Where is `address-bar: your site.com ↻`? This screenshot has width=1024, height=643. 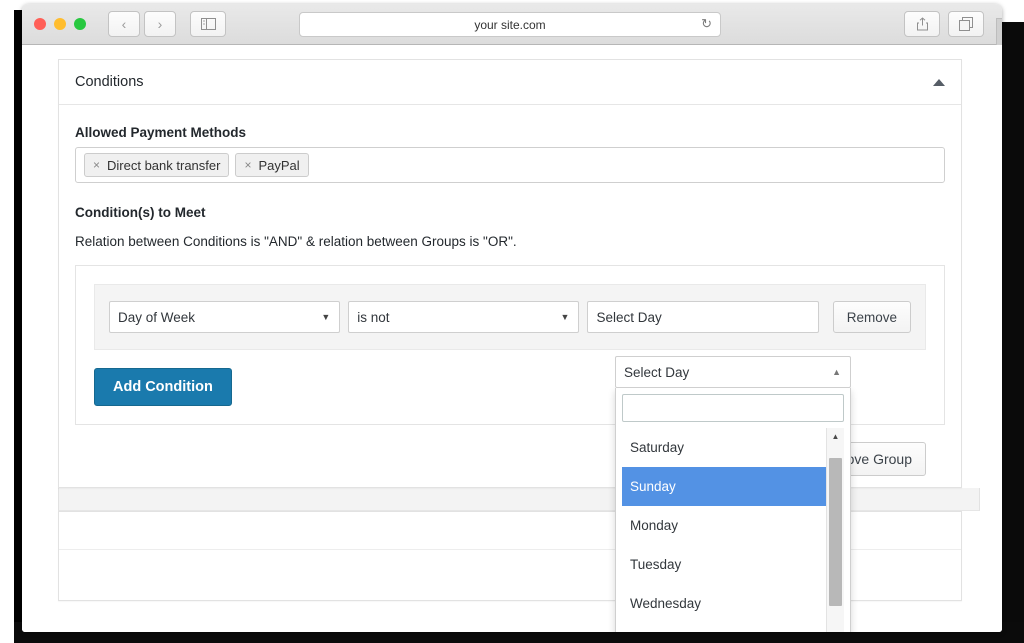 address-bar: your site.com ↻ is located at coordinates (510, 24).